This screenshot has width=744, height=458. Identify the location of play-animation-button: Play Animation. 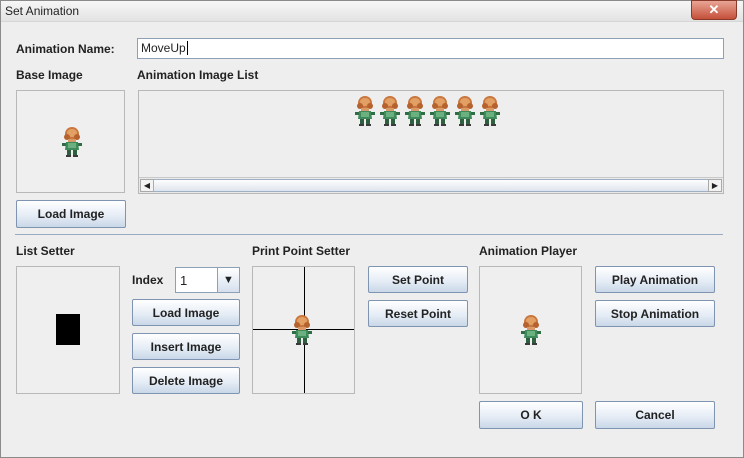
(655, 279).